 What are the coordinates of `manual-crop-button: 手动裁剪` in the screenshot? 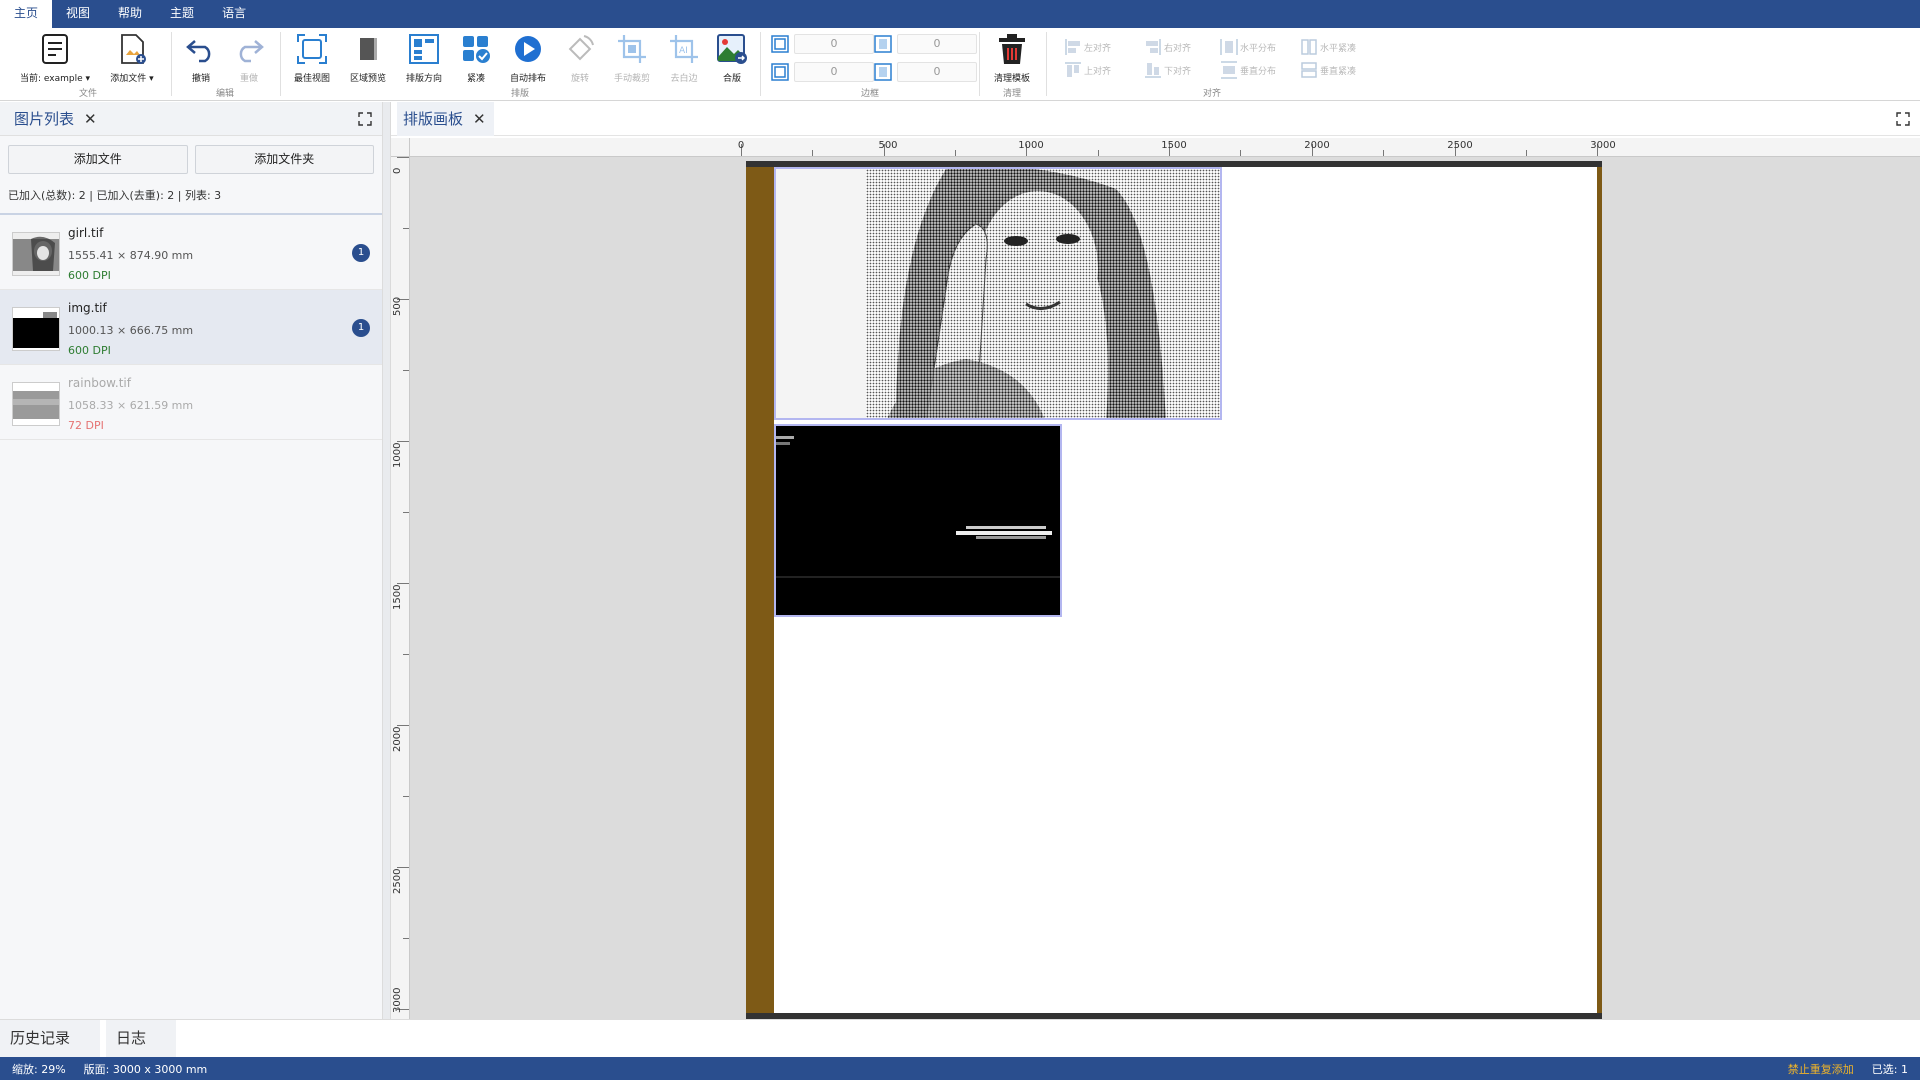 It's located at (632, 58).